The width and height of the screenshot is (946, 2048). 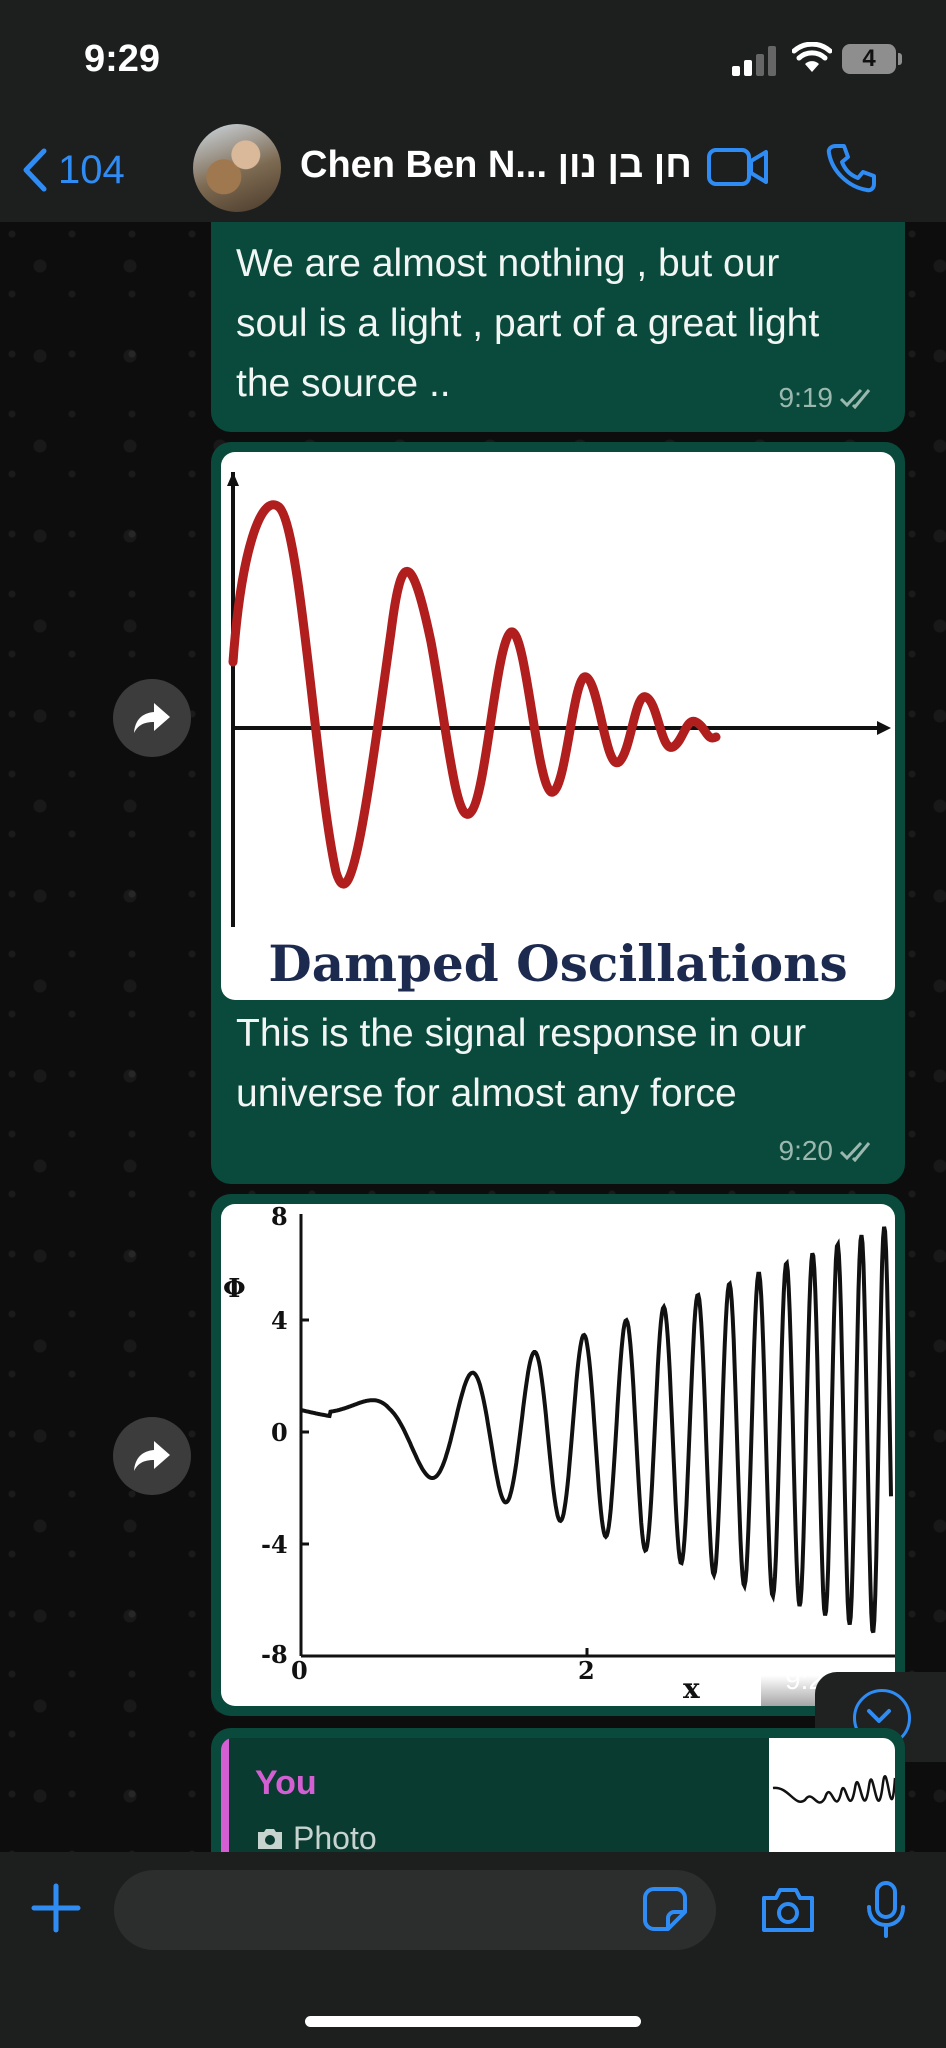 I want to click on image-caption: Damped Oscillations, so click(x=558, y=963).